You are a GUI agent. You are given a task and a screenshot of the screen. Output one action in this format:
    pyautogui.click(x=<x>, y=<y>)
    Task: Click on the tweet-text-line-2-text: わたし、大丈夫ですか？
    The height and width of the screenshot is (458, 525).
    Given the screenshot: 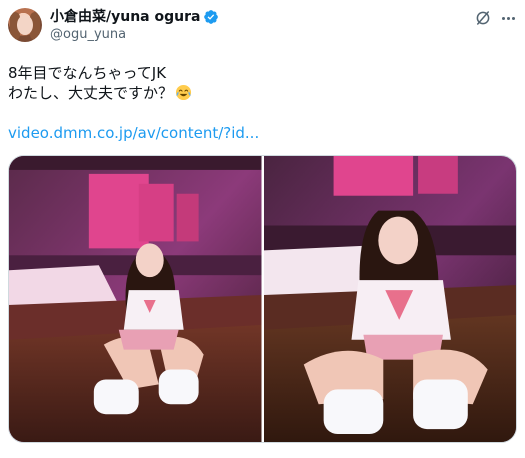 What is the action you would take?
    pyautogui.click(x=91, y=93)
    